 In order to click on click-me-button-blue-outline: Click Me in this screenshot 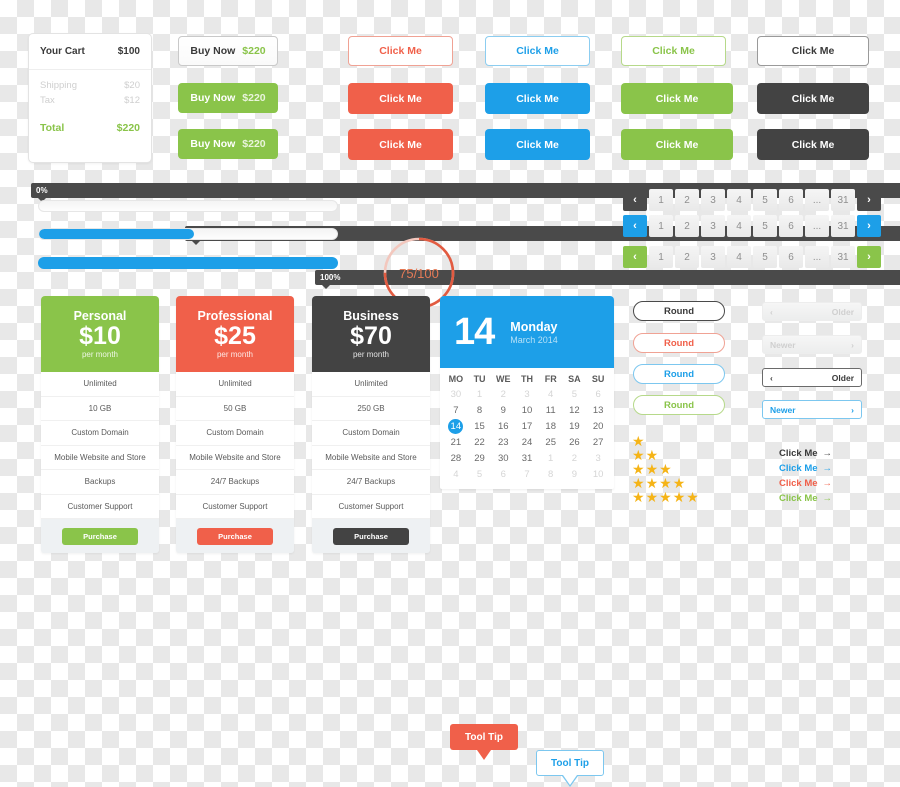, I will do `click(537, 51)`.